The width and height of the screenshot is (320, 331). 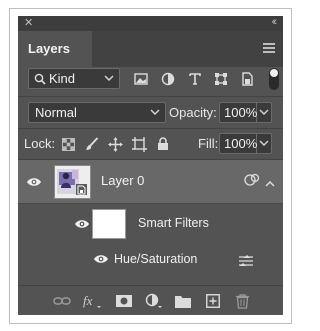 I want to click on fill-input: 100%, so click(x=238, y=143).